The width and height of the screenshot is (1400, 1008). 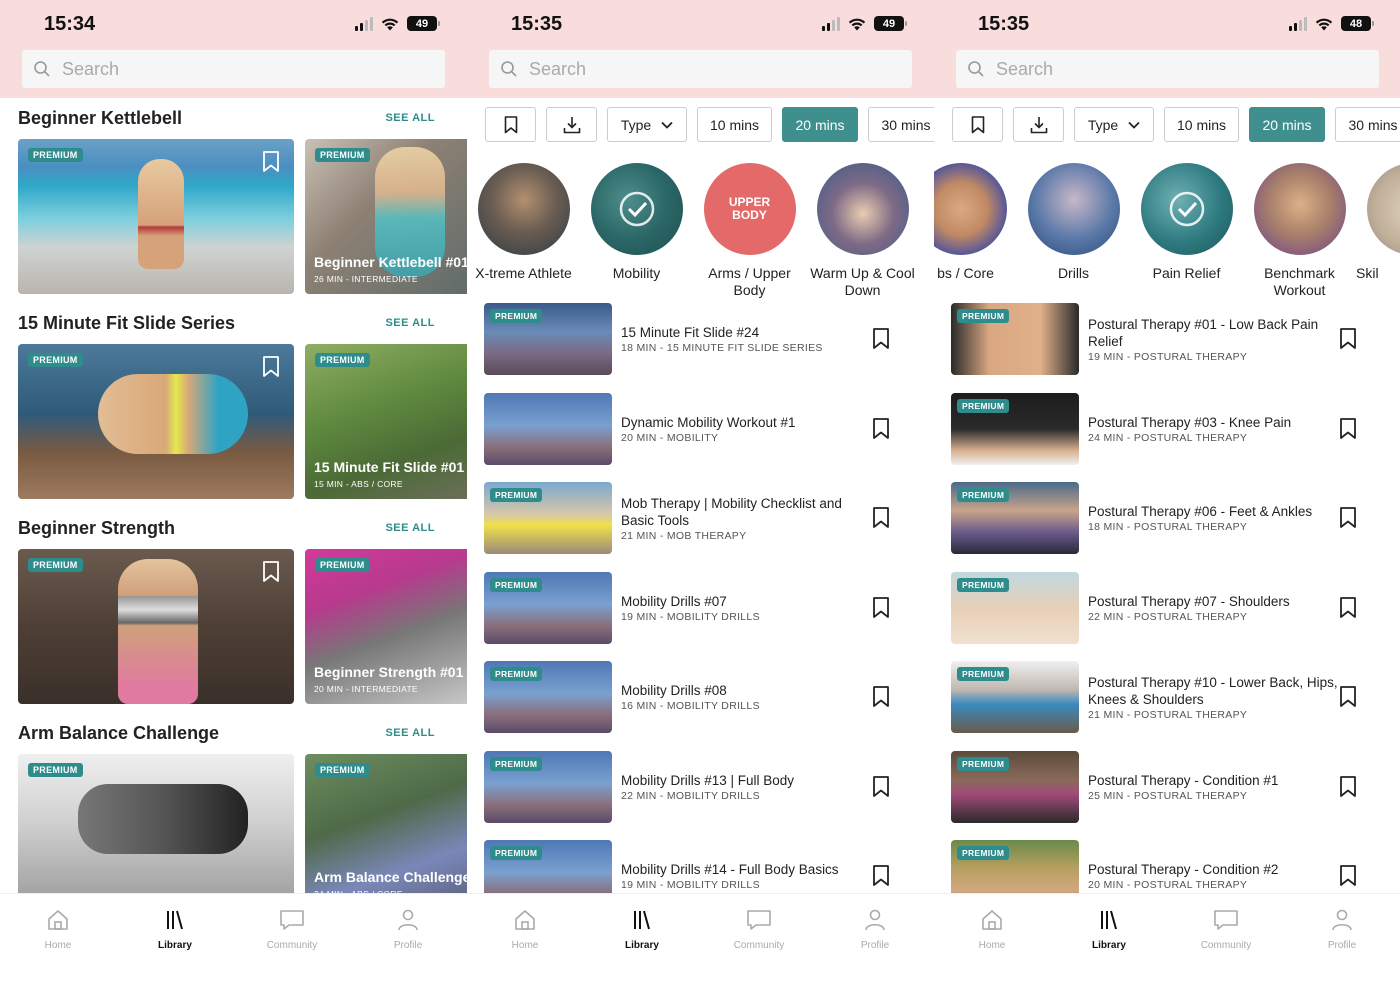 I want to click on category-pain-relief: Pain Relief, so click(x=1186, y=222).